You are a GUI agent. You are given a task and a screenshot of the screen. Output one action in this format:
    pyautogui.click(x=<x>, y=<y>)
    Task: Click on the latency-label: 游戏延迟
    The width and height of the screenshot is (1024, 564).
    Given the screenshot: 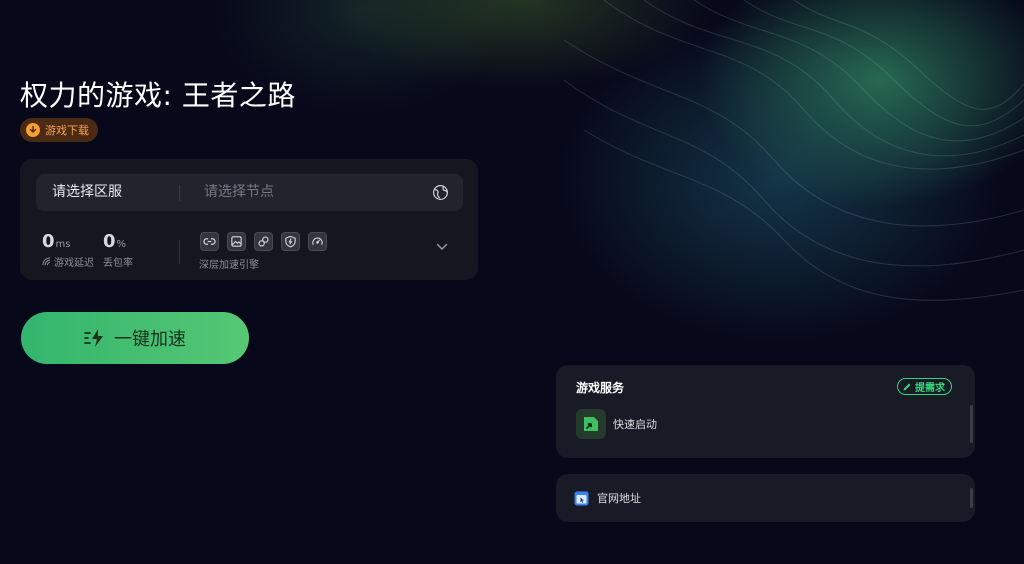 What is the action you would take?
    pyautogui.click(x=74, y=263)
    